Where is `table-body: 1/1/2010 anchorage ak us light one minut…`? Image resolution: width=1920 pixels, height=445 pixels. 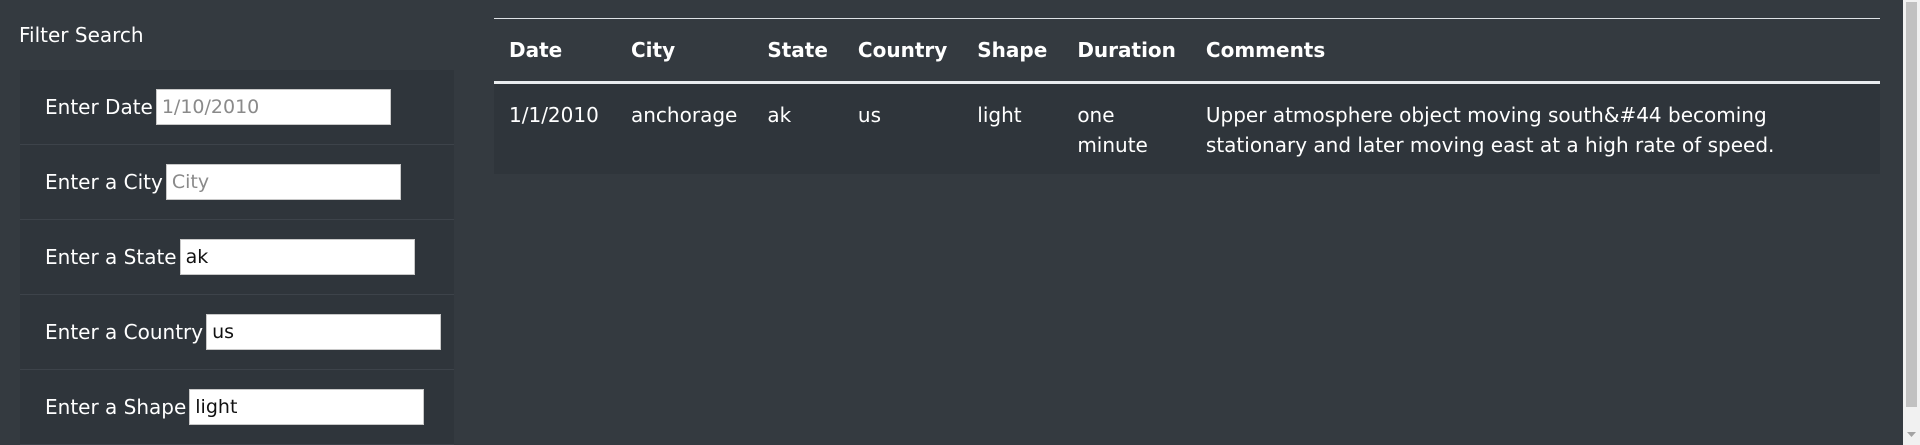 table-body: 1/1/2010 anchorage ak us light one minut… is located at coordinates (1187, 128).